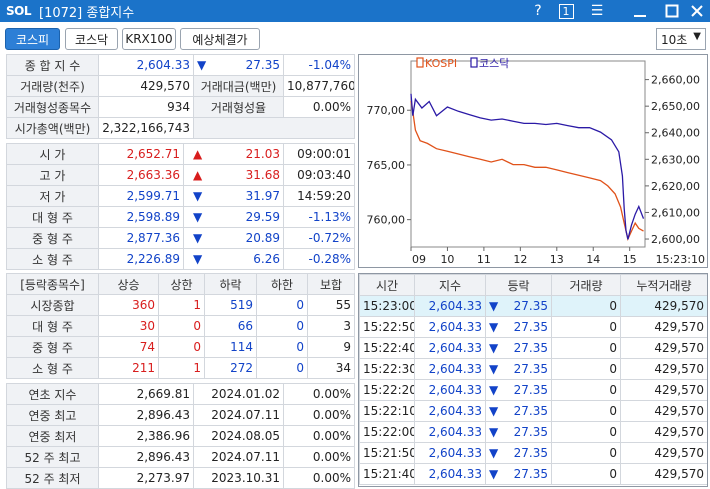 This screenshot has height=489, width=710. What do you see at coordinates (419, 259) in the screenshot?
I see `x-tick-label: 09` at bounding box center [419, 259].